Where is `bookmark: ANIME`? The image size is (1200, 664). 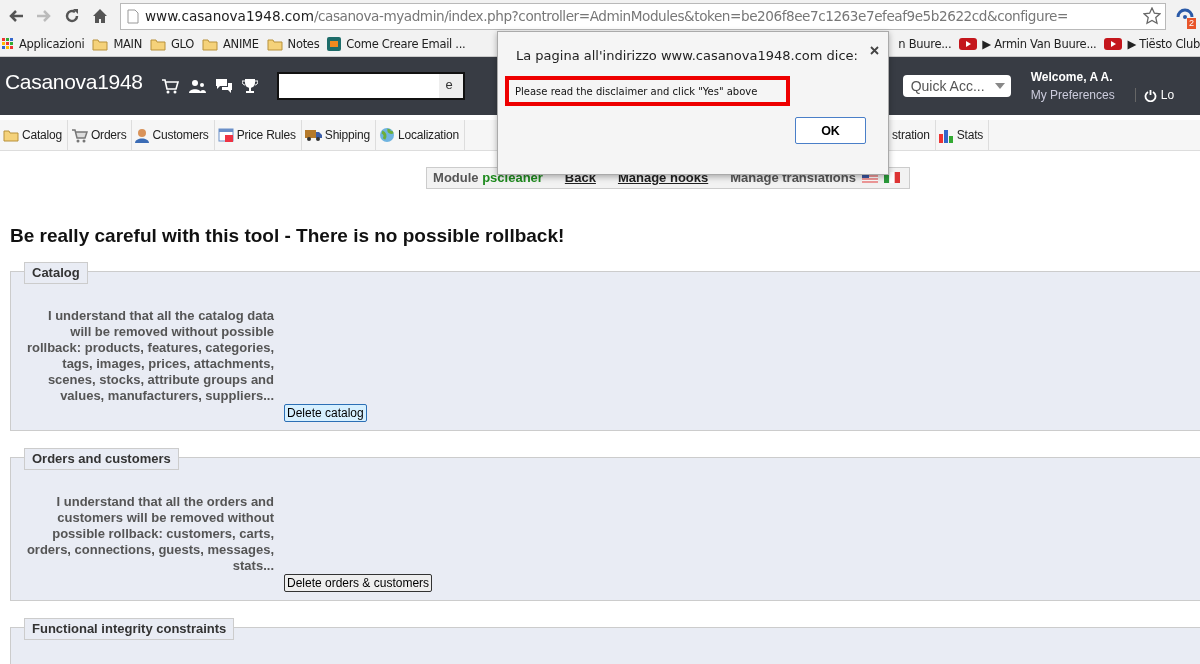
bookmark: ANIME is located at coordinates (230, 44).